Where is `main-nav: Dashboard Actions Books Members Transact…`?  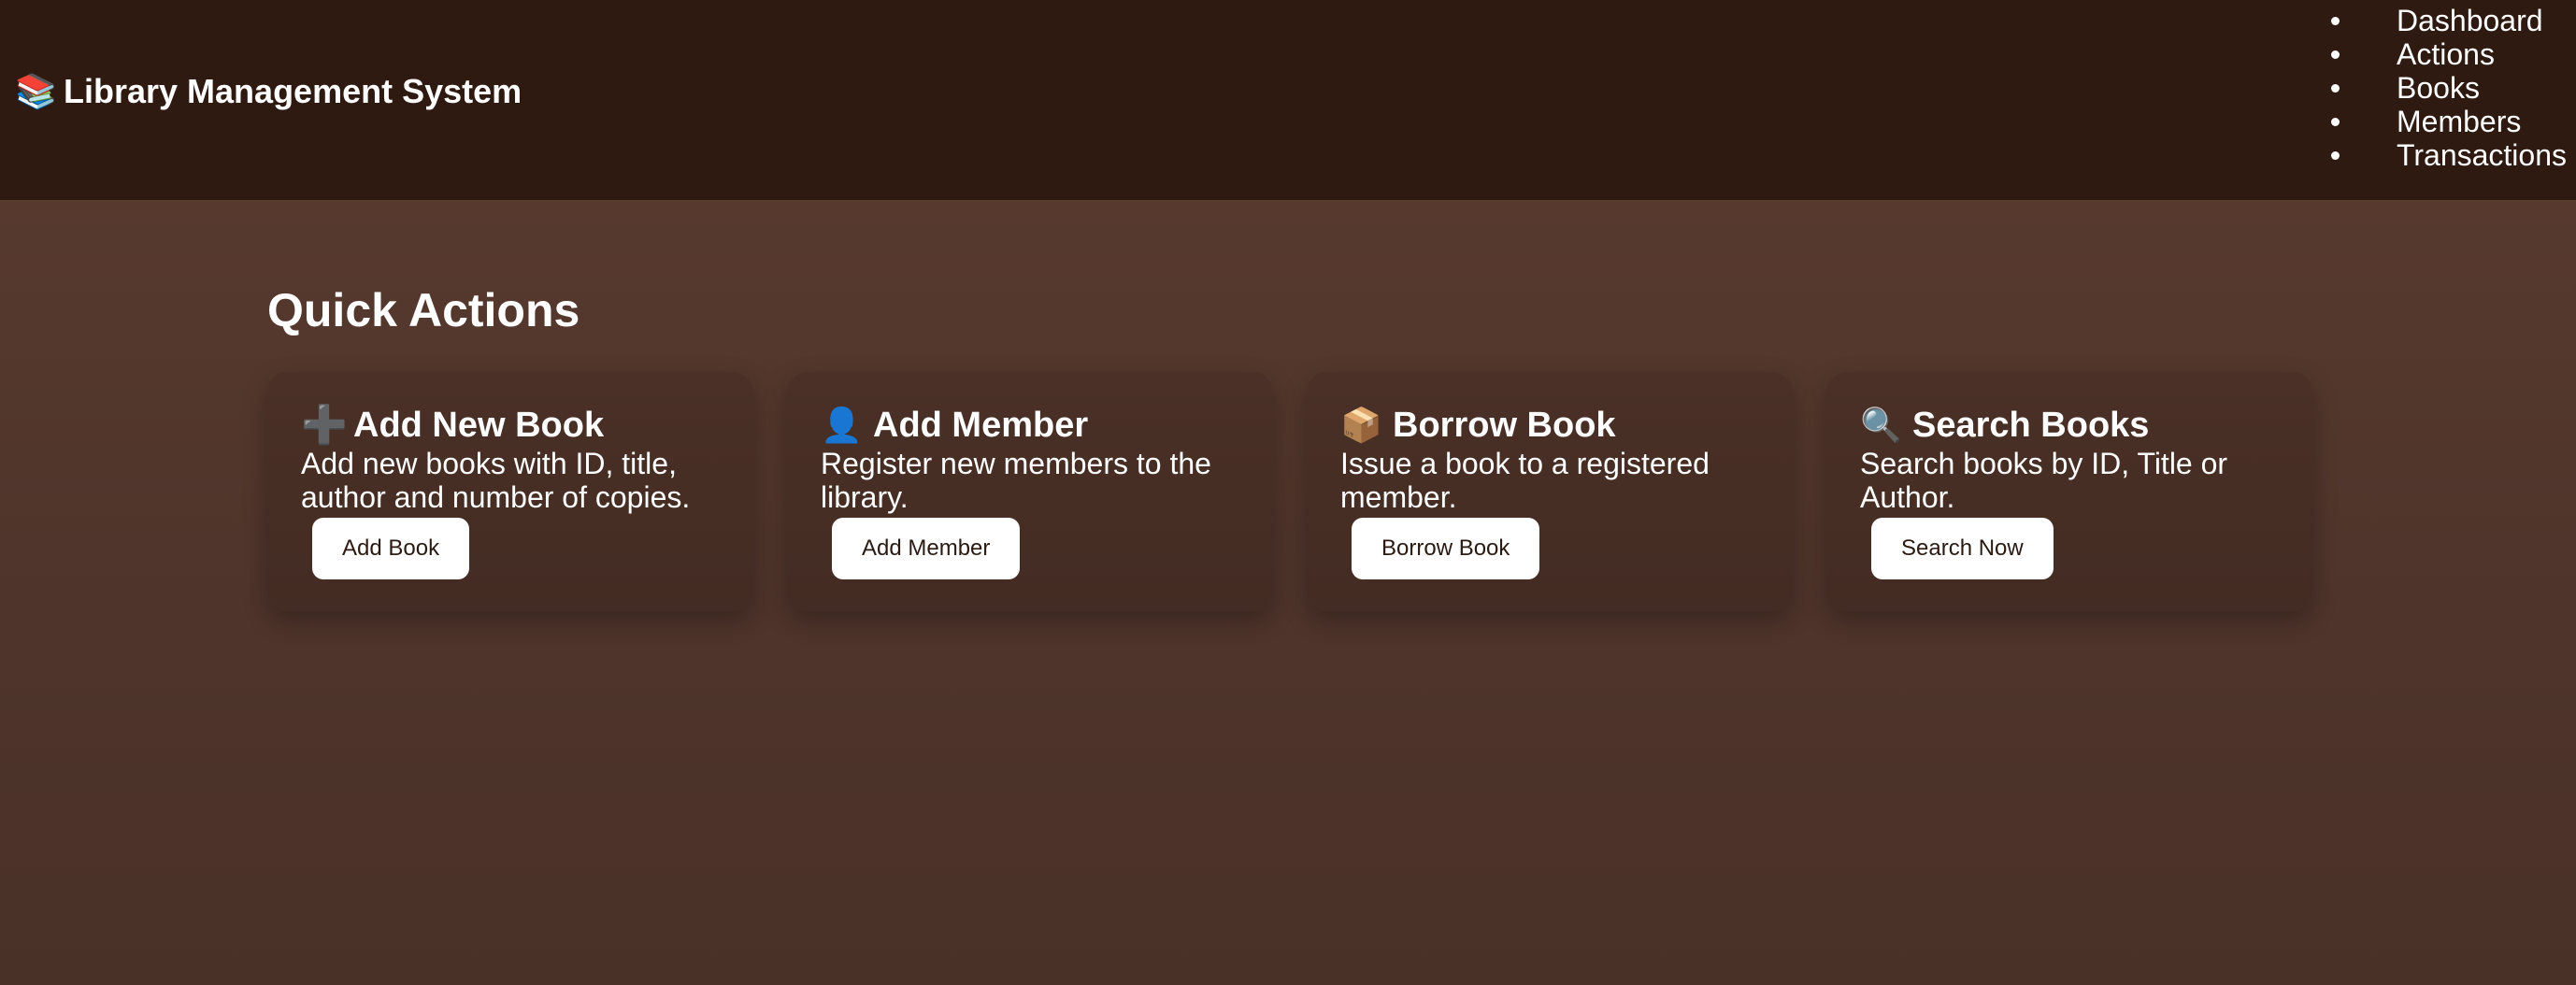
main-nav: Dashboard Actions Books Members Transact… is located at coordinates (2447, 88).